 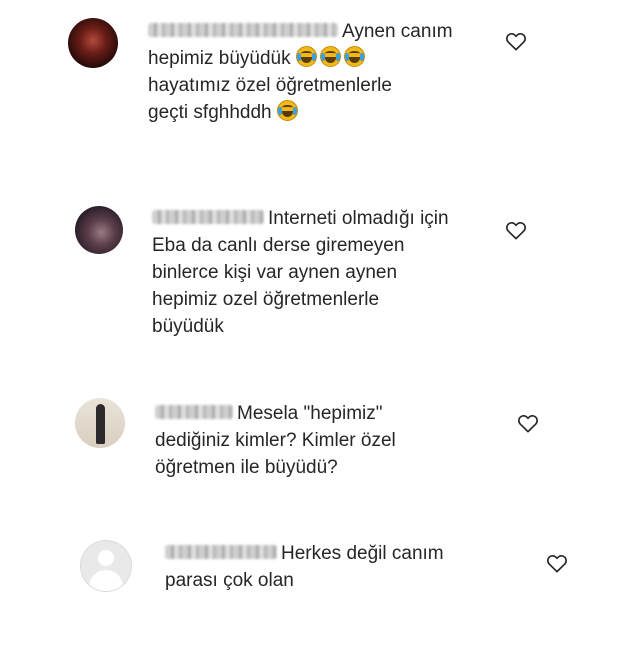 What do you see at coordinates (106, 566) in the screenshot?
I see `default-avatar-icon` at bounding box center [106, 566].